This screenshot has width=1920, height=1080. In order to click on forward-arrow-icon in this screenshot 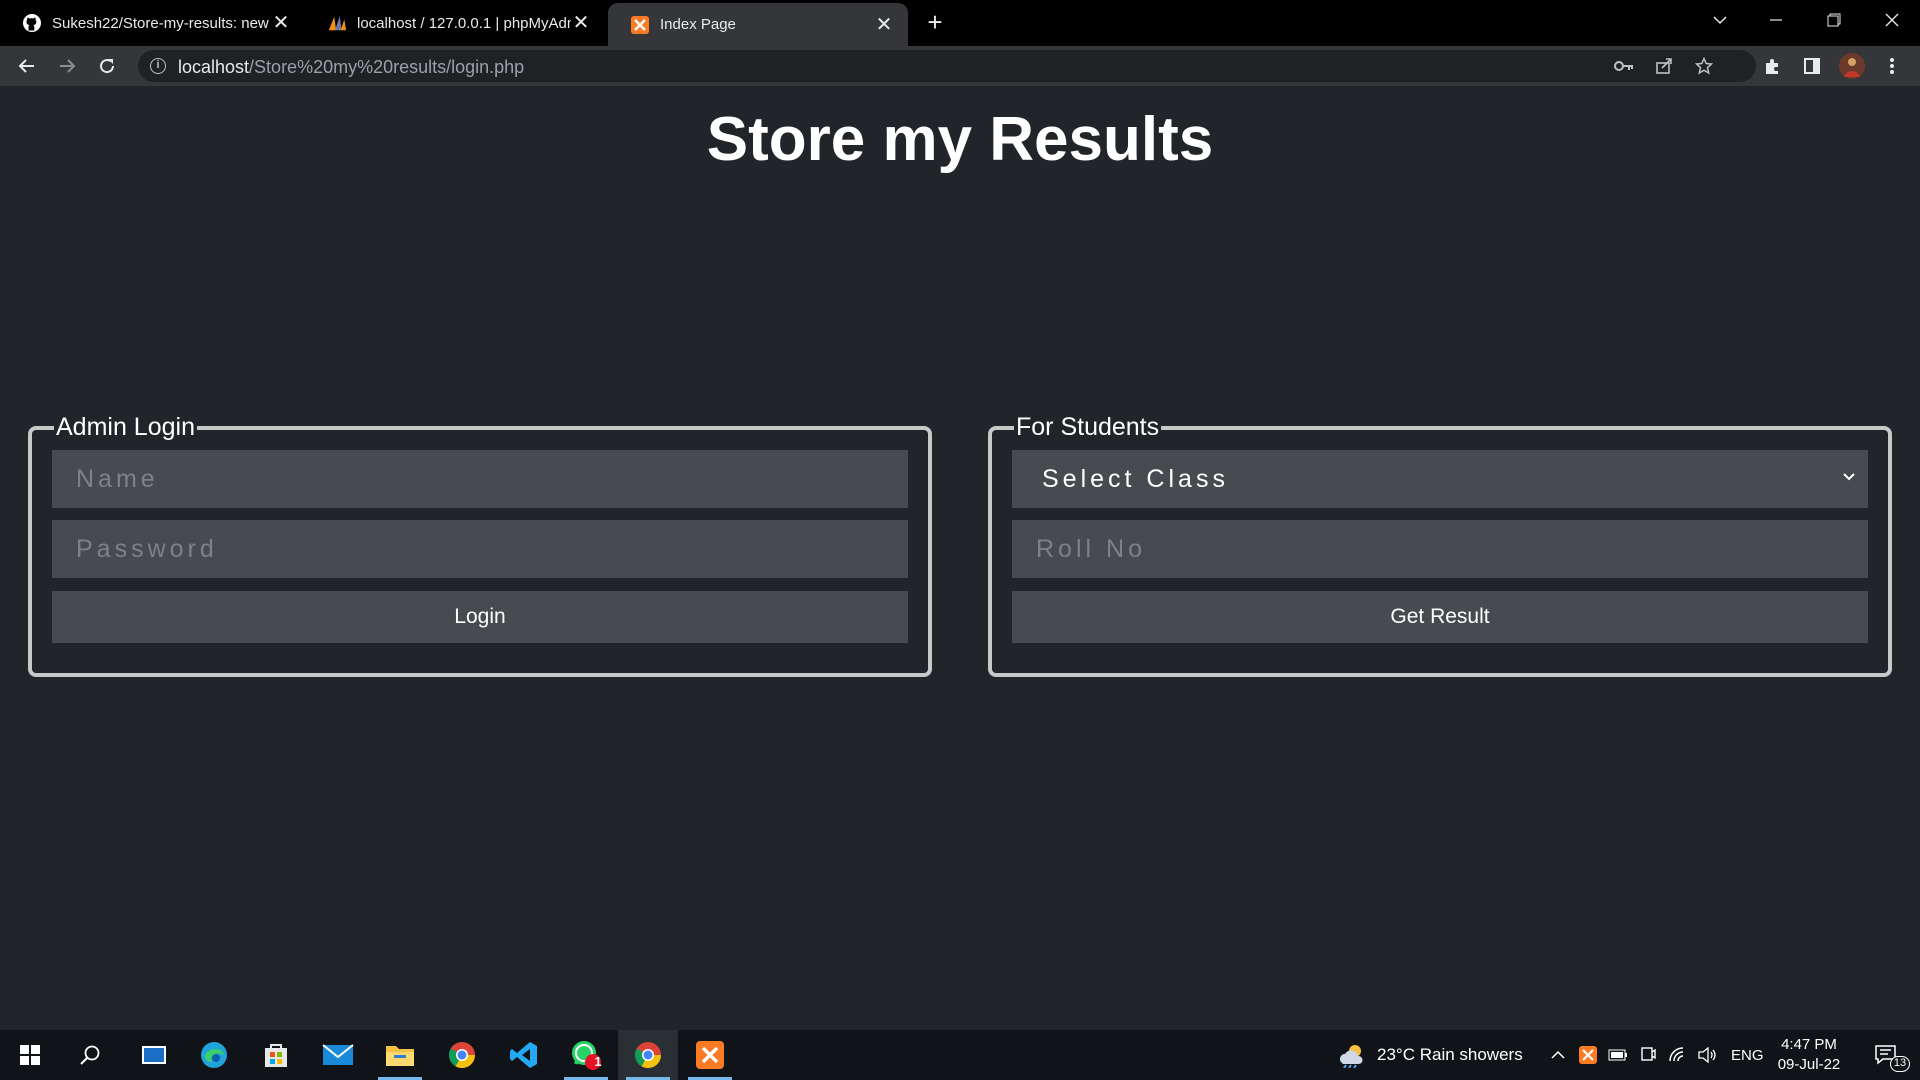, I will do `click(67, 66)`.